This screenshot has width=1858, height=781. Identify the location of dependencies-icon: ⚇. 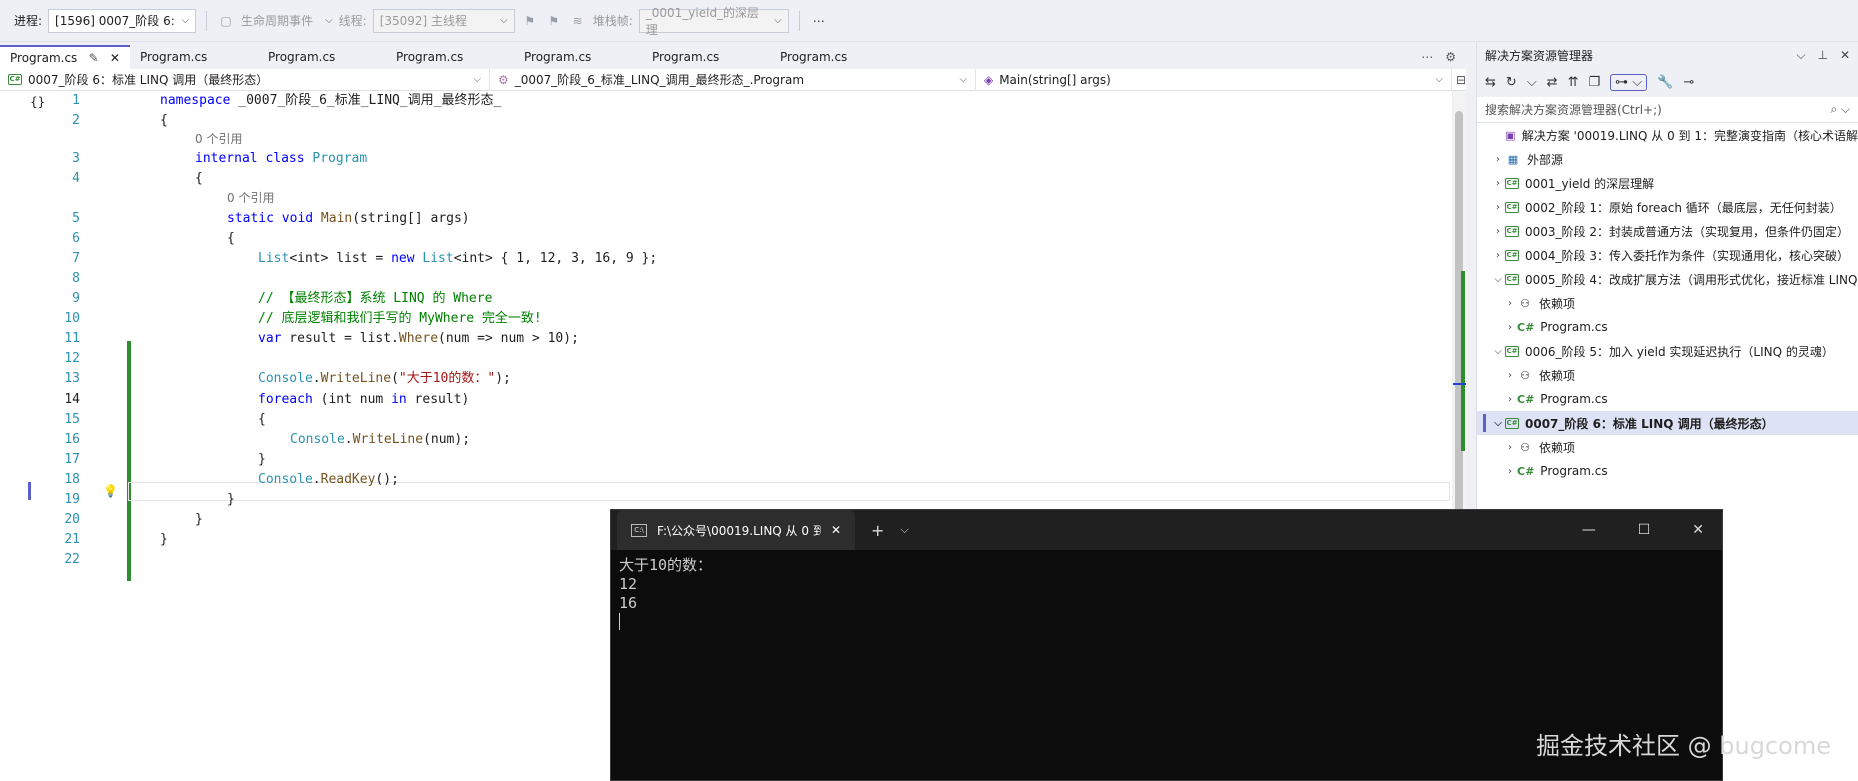
(1525, 303).